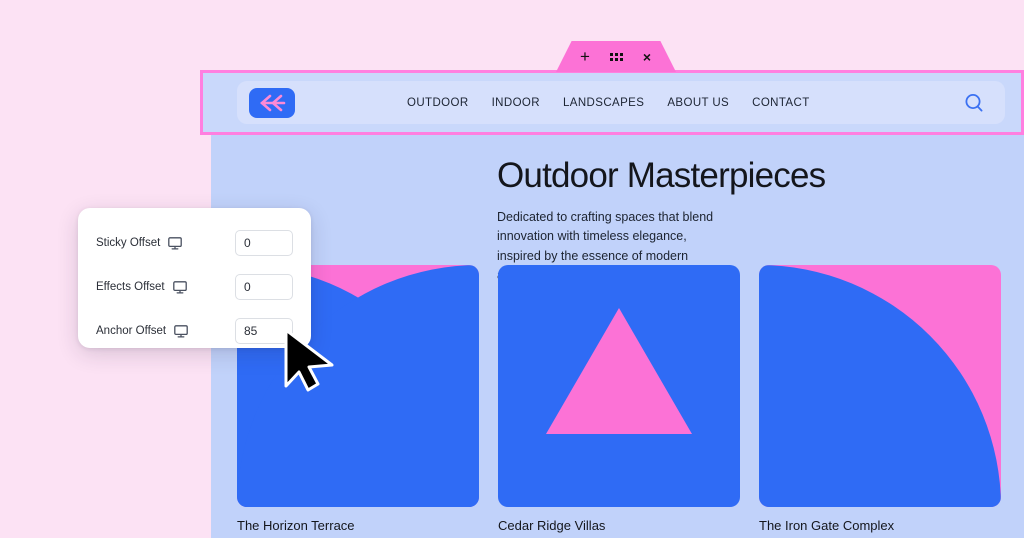 This screenshot has width=1024, height=538. What do you see at coordinates (974, 103) in the screenshot?
I see `search-icon` at bounding box center [974, 103].